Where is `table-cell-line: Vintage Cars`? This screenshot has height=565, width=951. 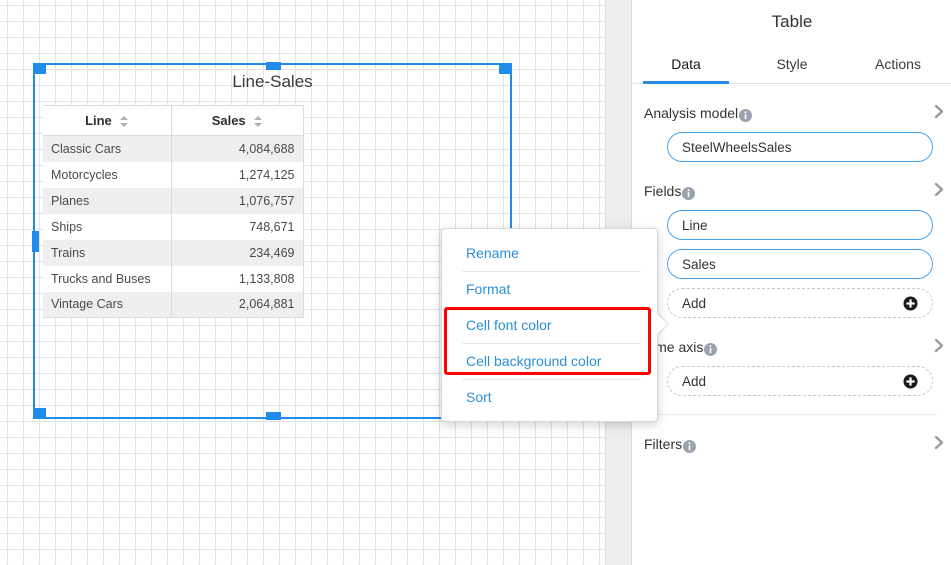
table-cell-line: Vintage Cars is located at coordinates (107, 304).